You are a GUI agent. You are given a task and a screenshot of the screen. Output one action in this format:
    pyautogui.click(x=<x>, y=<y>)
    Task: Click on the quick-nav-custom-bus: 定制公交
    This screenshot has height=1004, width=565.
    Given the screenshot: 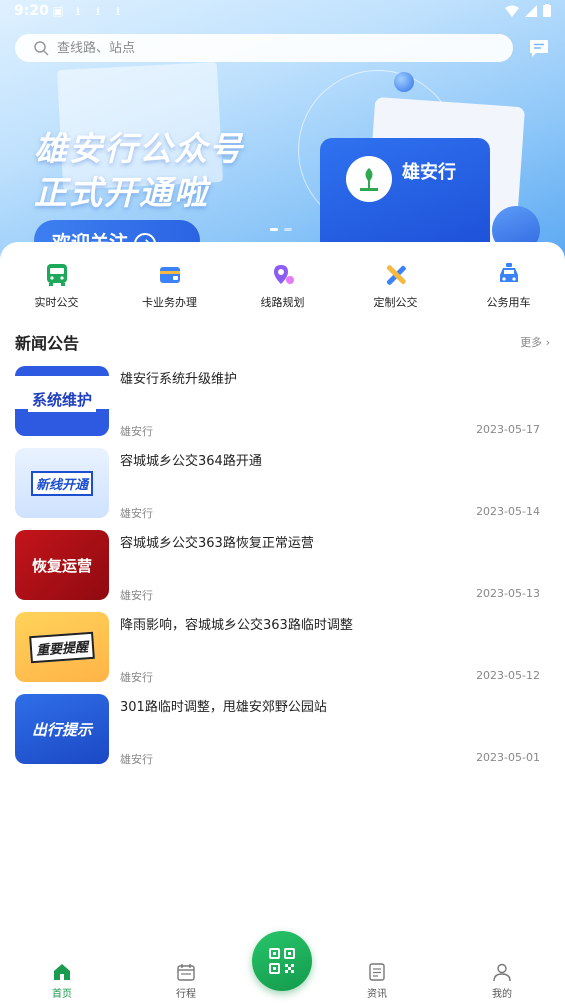 What is the action you would take?
    pyautogui.click(x=395, y=288)
    